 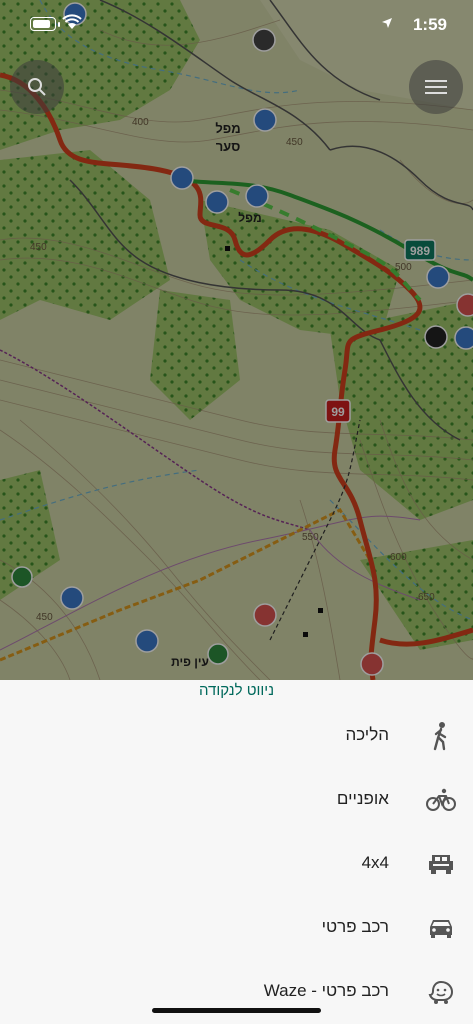 What do you see at coordinates (236, 801) in the screenshot?
I see `option-bicycle: אופניים` at bounding box center [236, 801].